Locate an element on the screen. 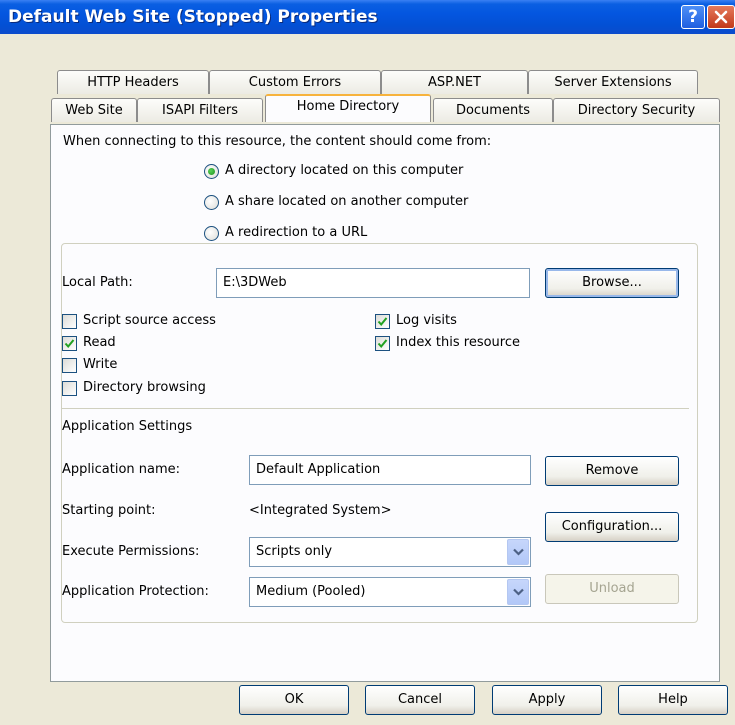  tab-home-directory: Home Directory is located at coordinates (348, 108).